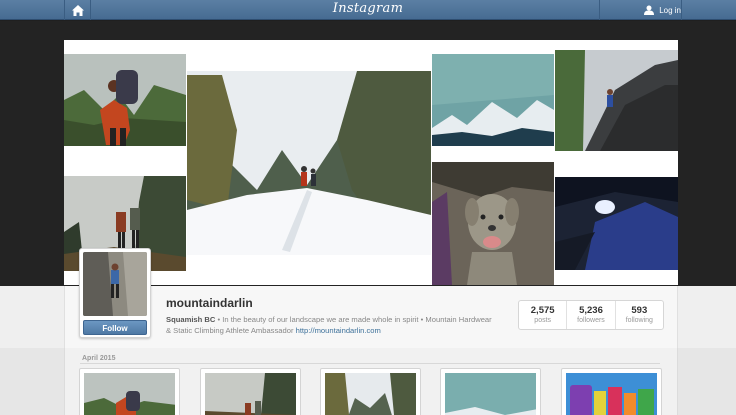 Image resolution: width=736 pixels, height=415 pixels. I want to click on photo-hikers-forest, so click(250, 394).